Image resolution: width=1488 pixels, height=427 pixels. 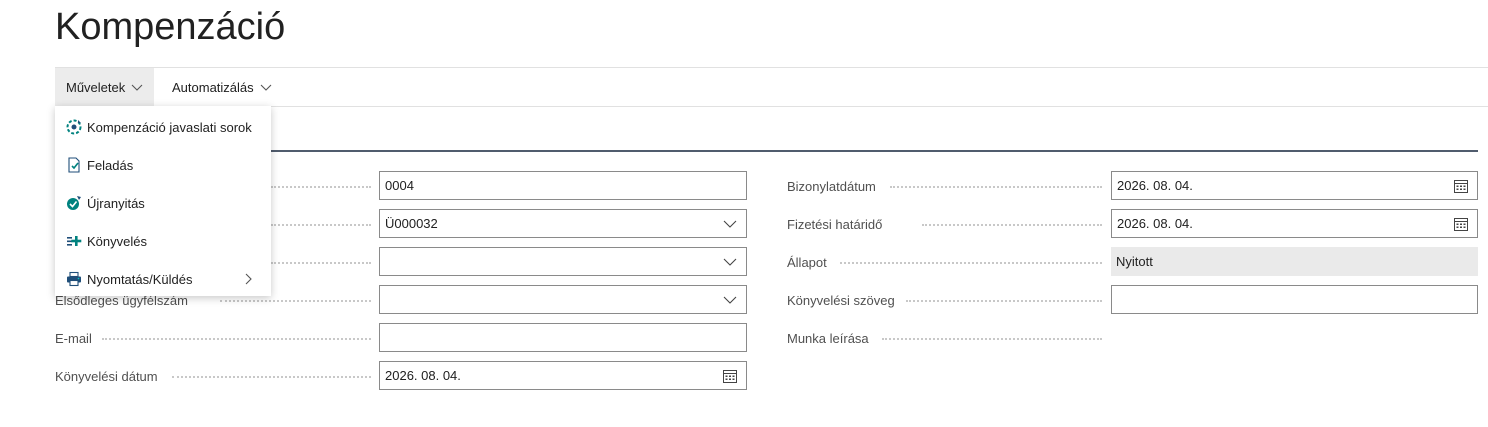 I want to click on menu-item-label: Kompenzáció javaslati sorok, so click(x=169, y=127).